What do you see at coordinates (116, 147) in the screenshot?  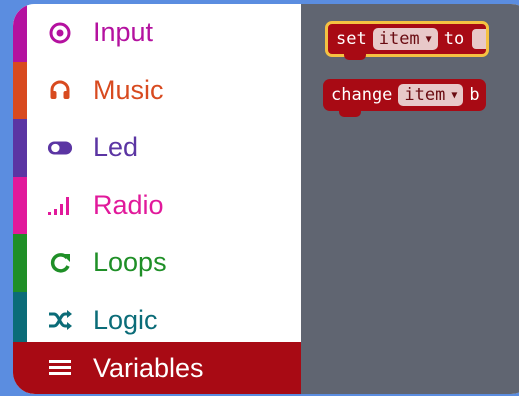 I see `category-label: Led` at bounding box center [116, 147].